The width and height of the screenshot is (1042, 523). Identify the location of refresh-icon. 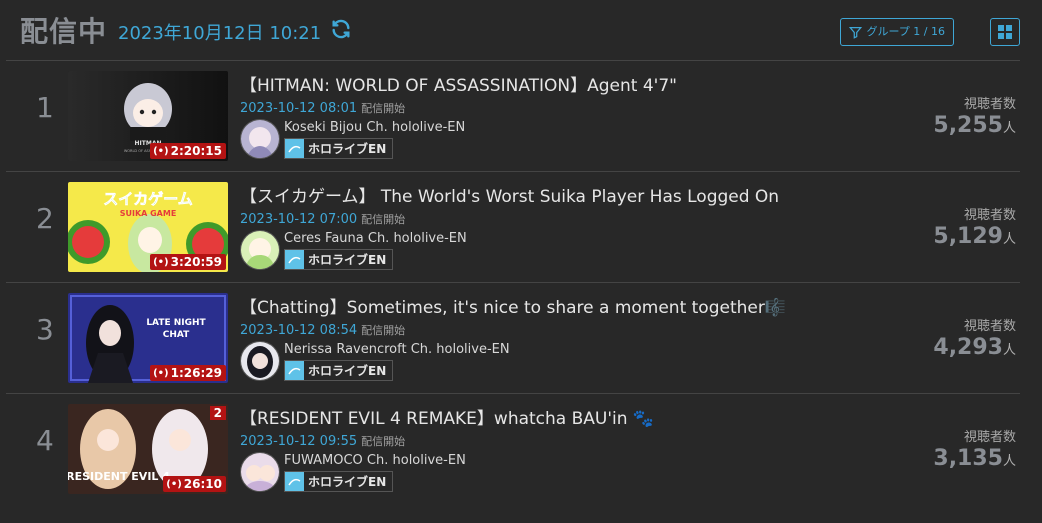
(341, 29).